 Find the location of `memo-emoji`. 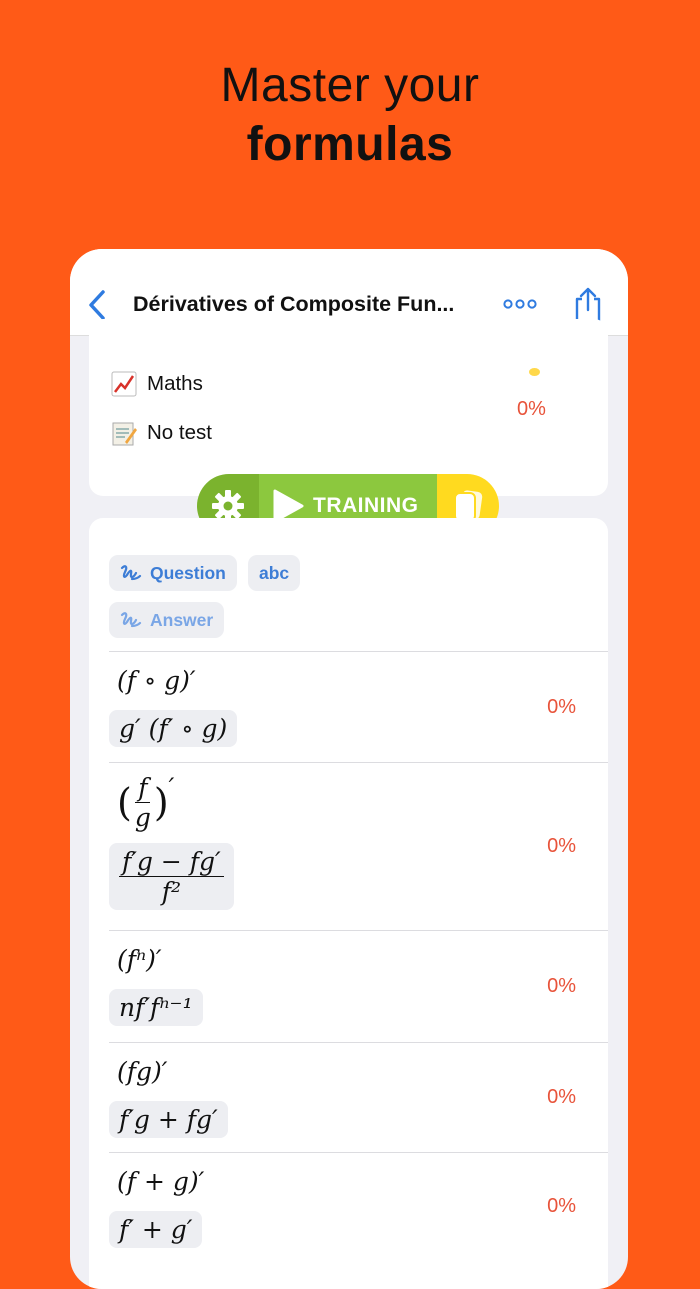

memo-emoji is located at coordinates (124, 434).